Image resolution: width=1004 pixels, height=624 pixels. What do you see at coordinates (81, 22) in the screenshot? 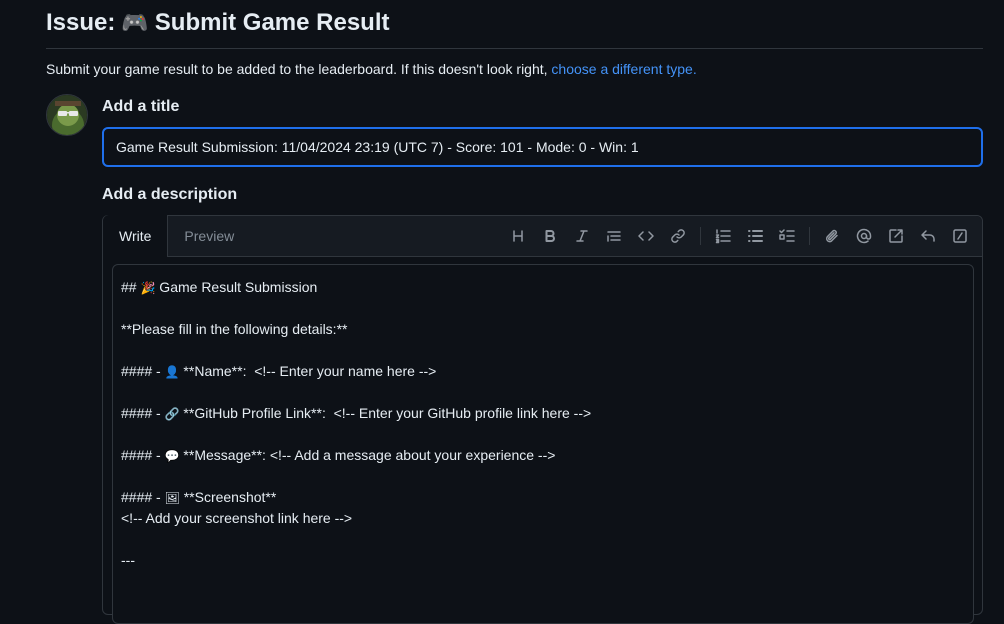
I see `title-prefix: Issue:` at bounding box center [81, 22].